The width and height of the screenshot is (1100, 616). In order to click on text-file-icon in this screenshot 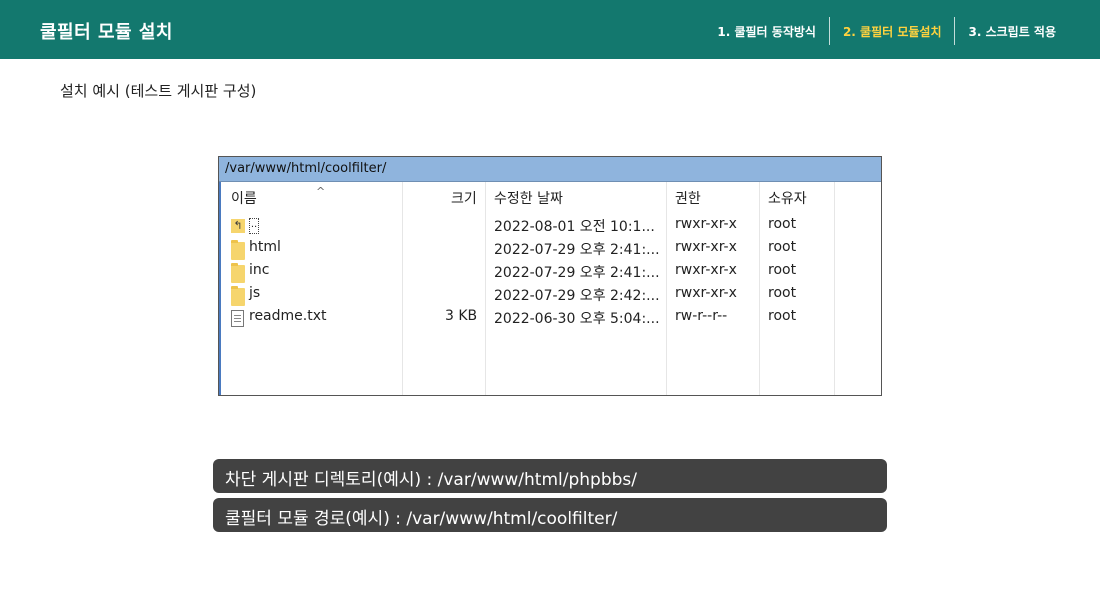, I will do `click(237, 318)`.